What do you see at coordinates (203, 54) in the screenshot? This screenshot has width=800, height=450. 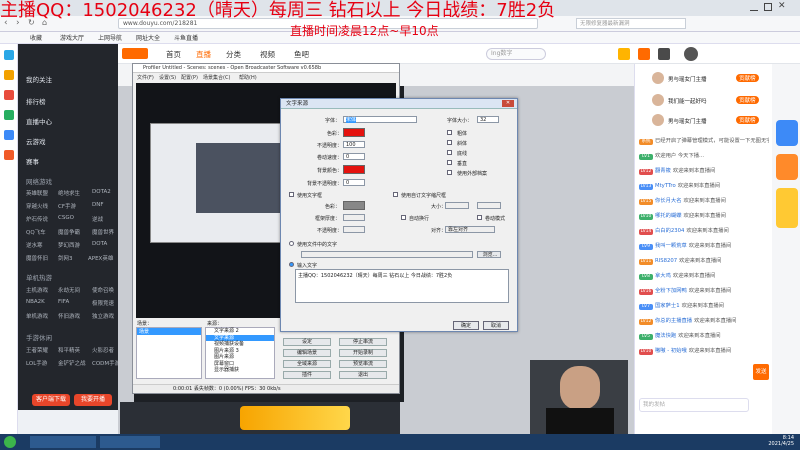 I see `nav-live: 直播` at bounding box center [203, 54].